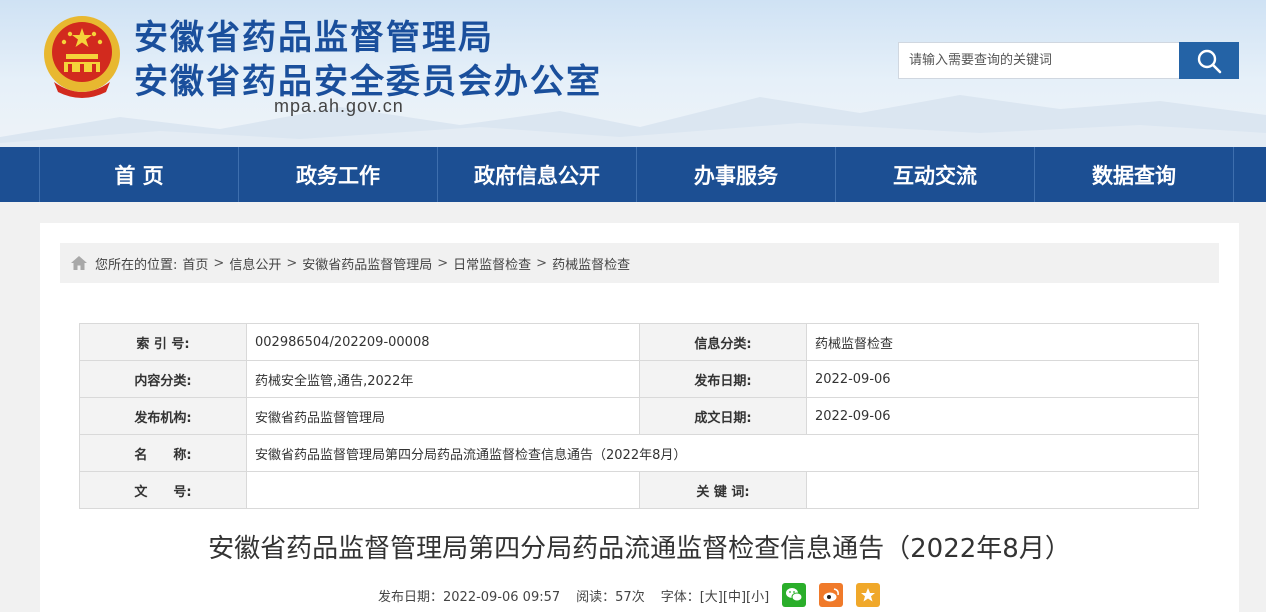  What do you see at coordinates (492, 263) in the screenshot?
I see `breadcrumb-link-inspection: 日常监督检查` at bounding box center [492, 263].